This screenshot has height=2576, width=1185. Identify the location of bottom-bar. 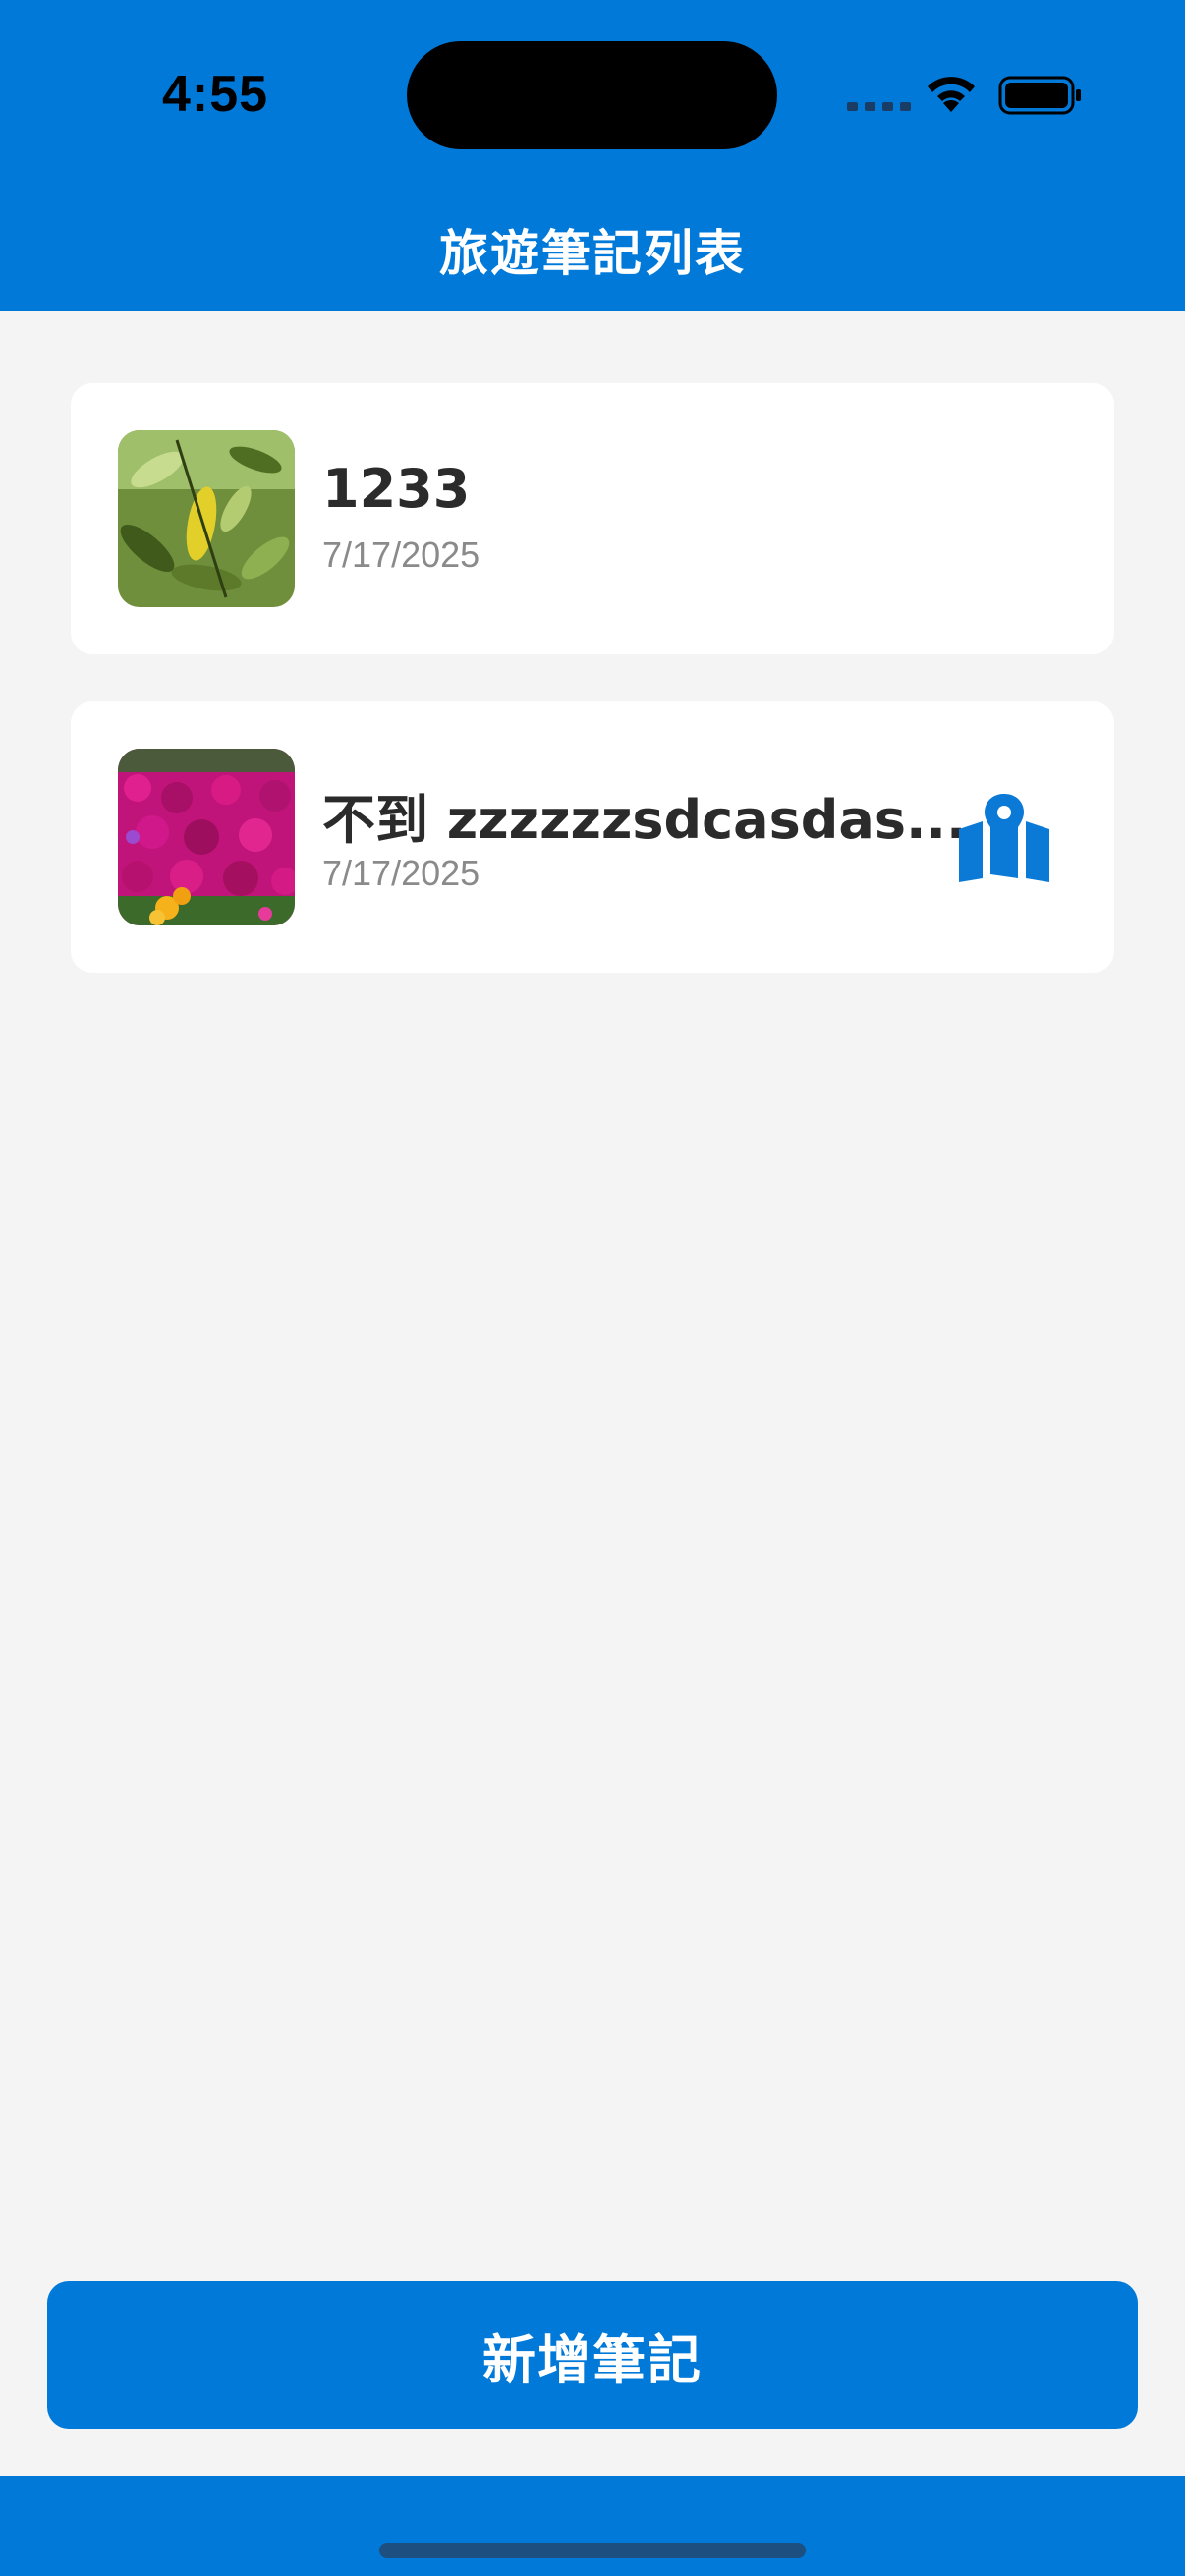
(592, 2526).